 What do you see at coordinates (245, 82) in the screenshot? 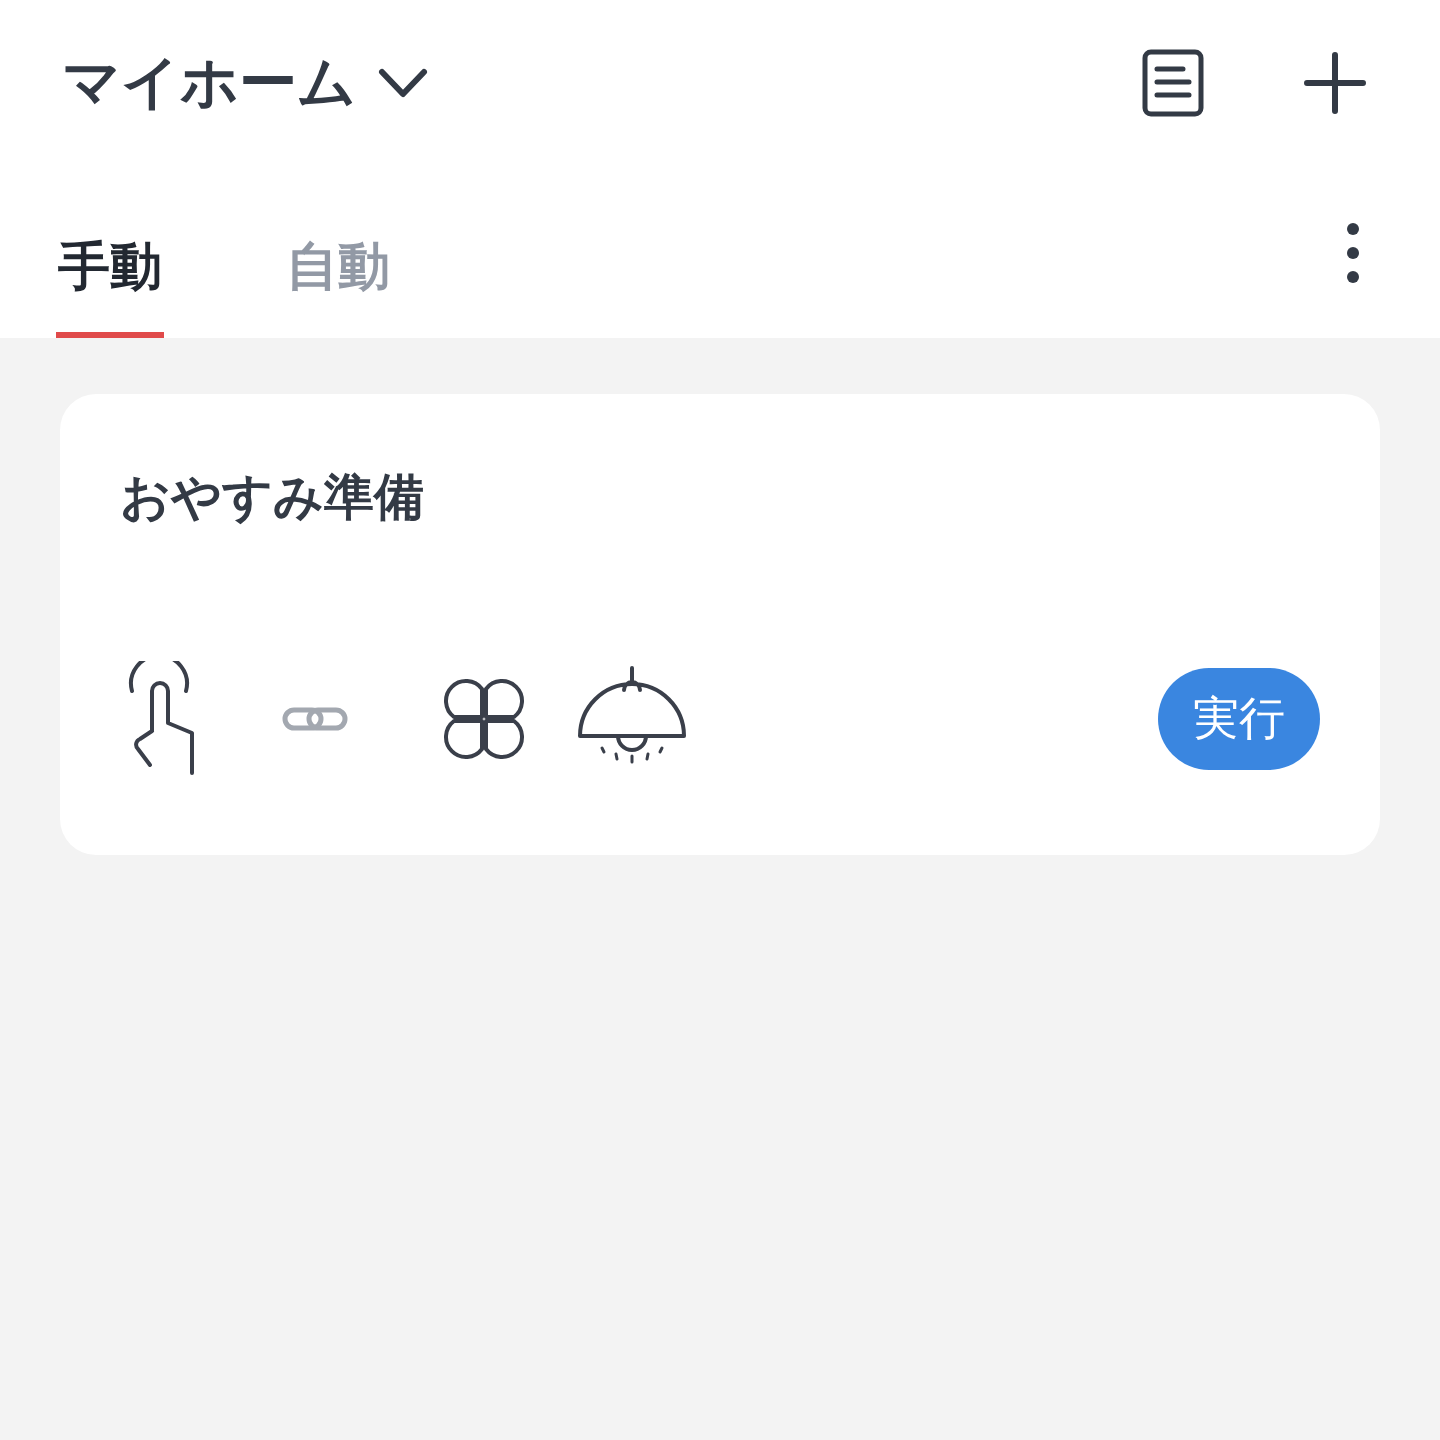
I see `home-selector: マイホーム` at bounding box center [245, 82].